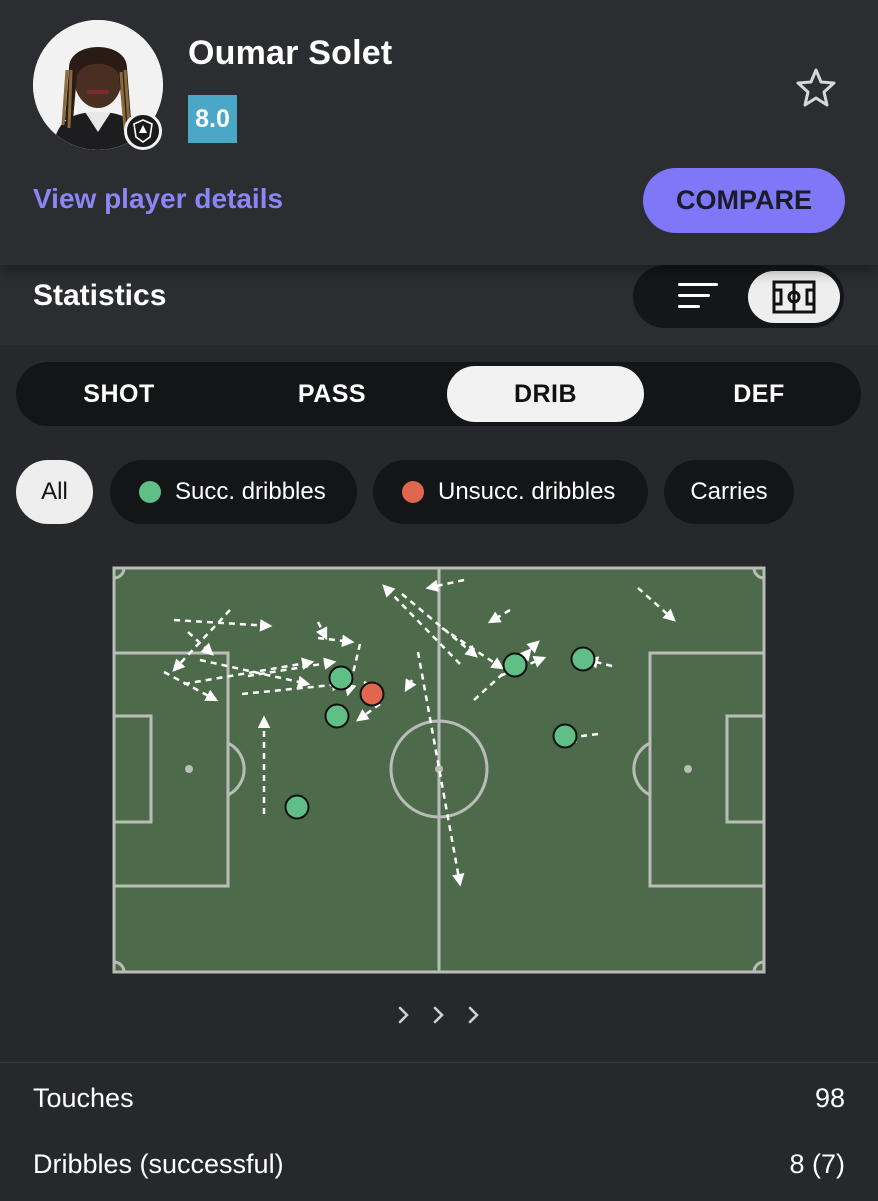  Describe the element at coordinates (438, 394) in the screenshot. I see `stat-tabs: SHOT PASS DRIB DEF` at that location.